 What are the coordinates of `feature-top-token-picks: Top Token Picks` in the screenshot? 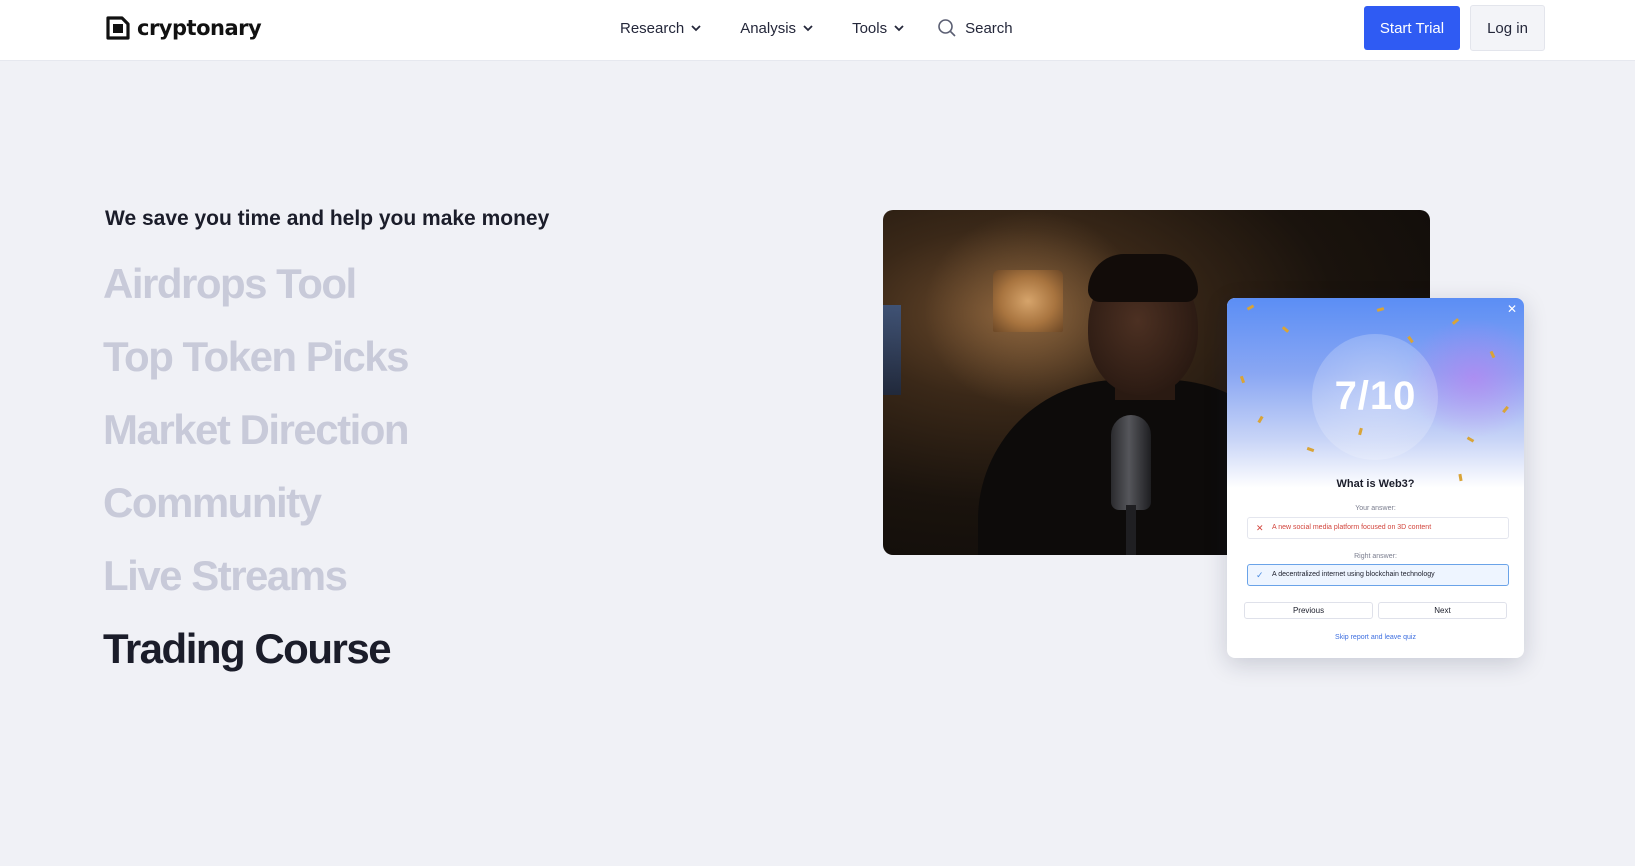 It's located at (256, 365).